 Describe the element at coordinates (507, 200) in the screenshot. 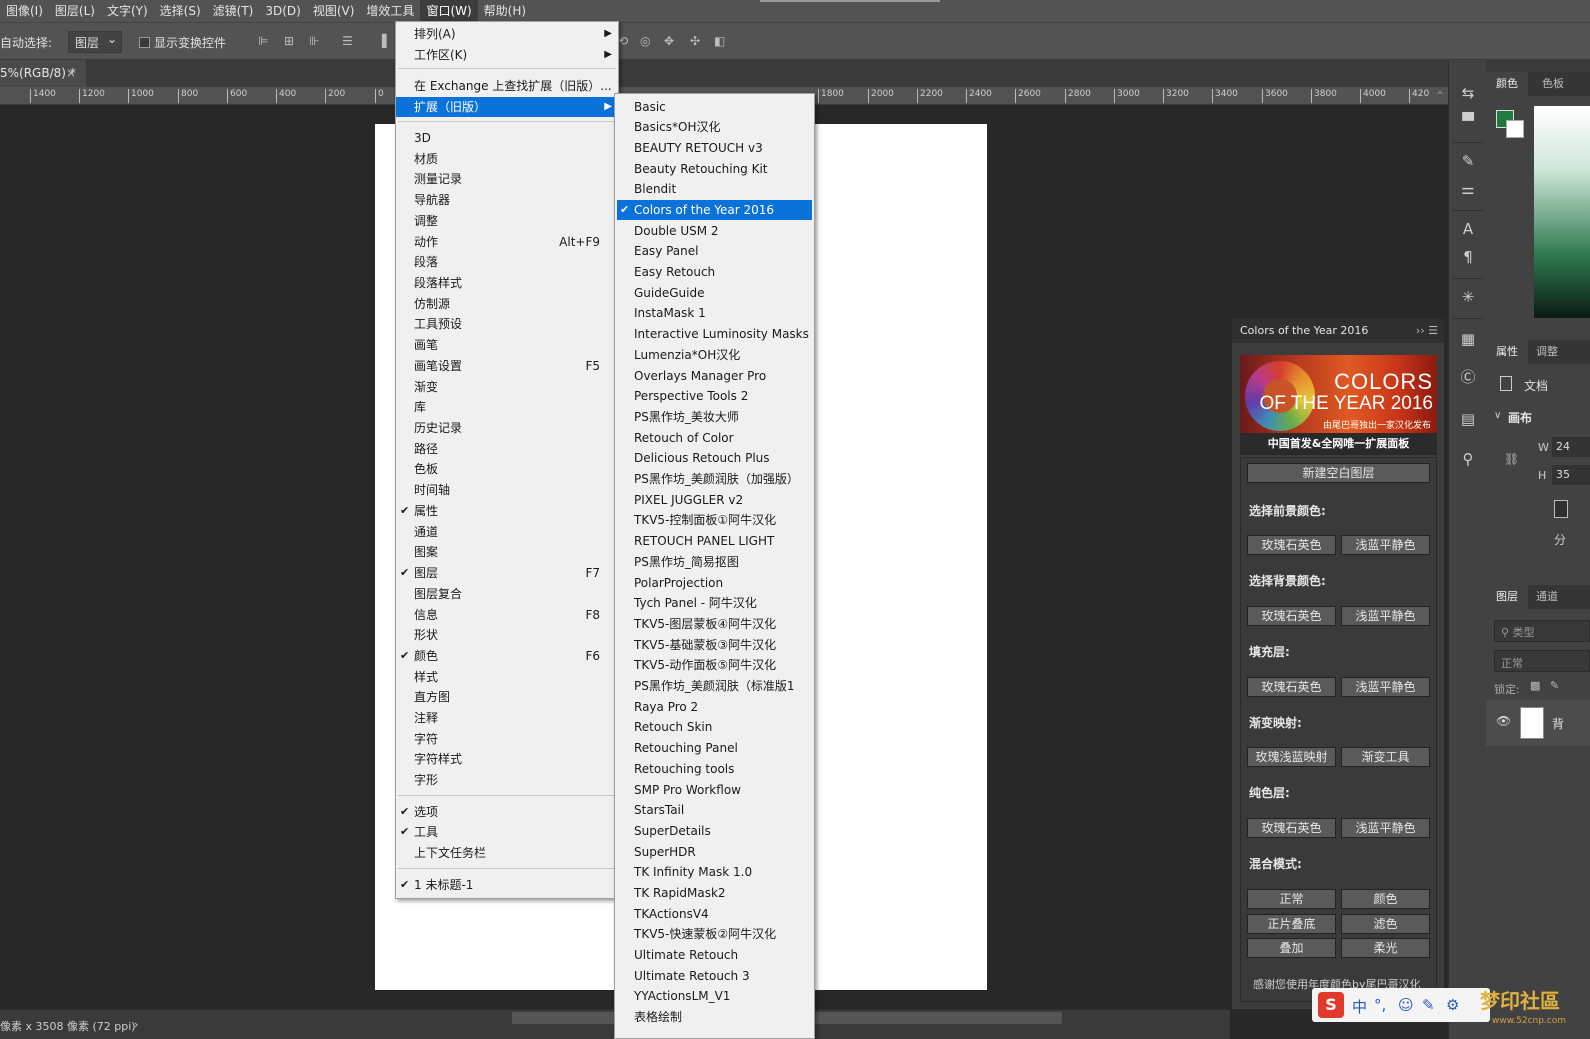

I see `menu-item-navigator: 导航器` at that location.